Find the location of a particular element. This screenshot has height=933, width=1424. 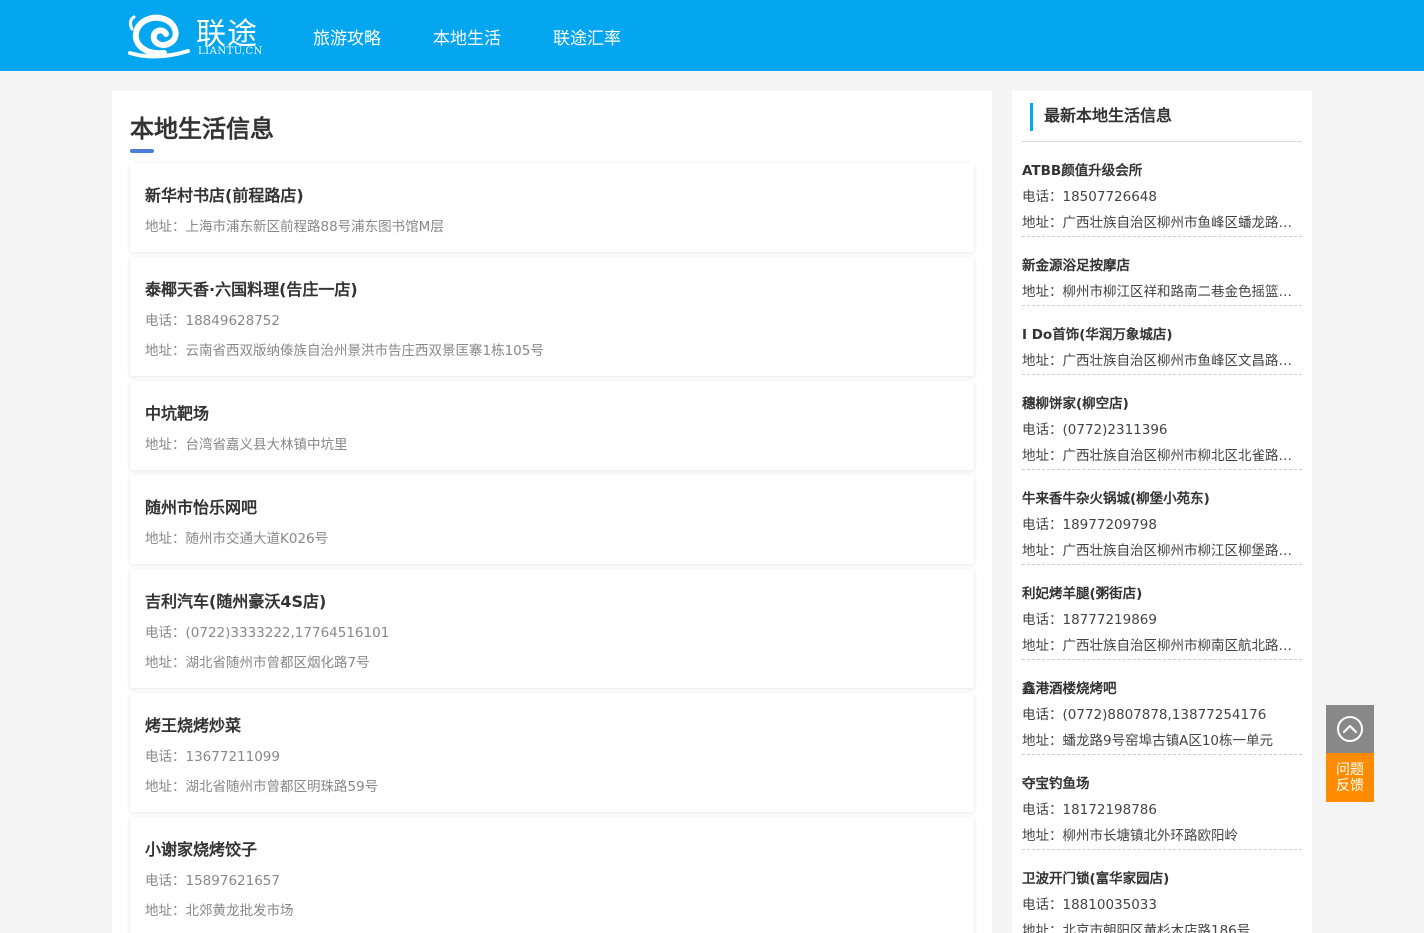

logo-subtitle: LIANTU.CN is located at coordinates (230, 51).